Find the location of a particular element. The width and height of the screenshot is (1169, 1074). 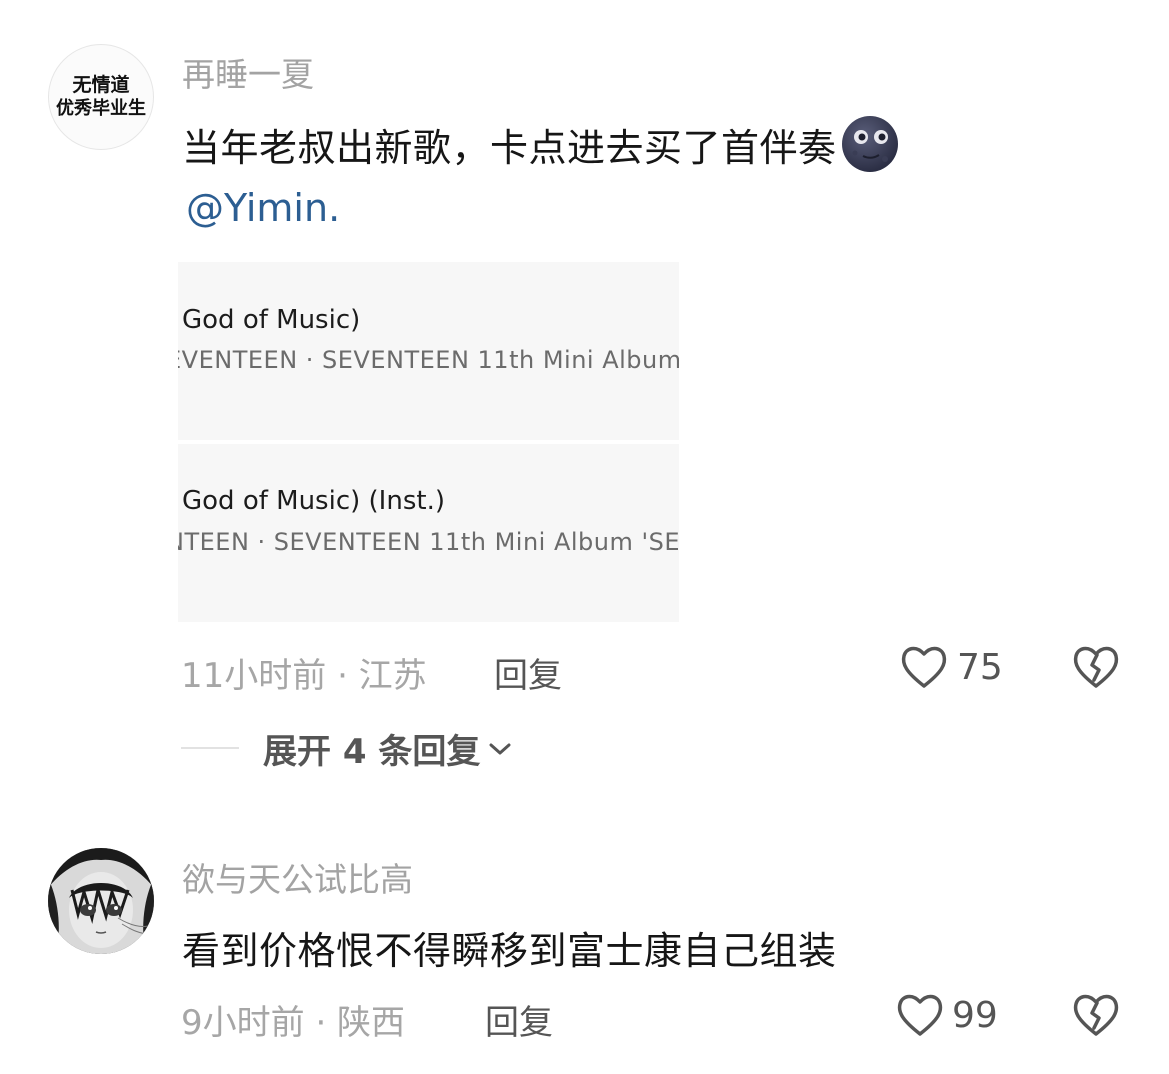

track-subtitle: EVENTEEN · SEVENTEEN 11th Mini Album is located at coordinates (428, 360).